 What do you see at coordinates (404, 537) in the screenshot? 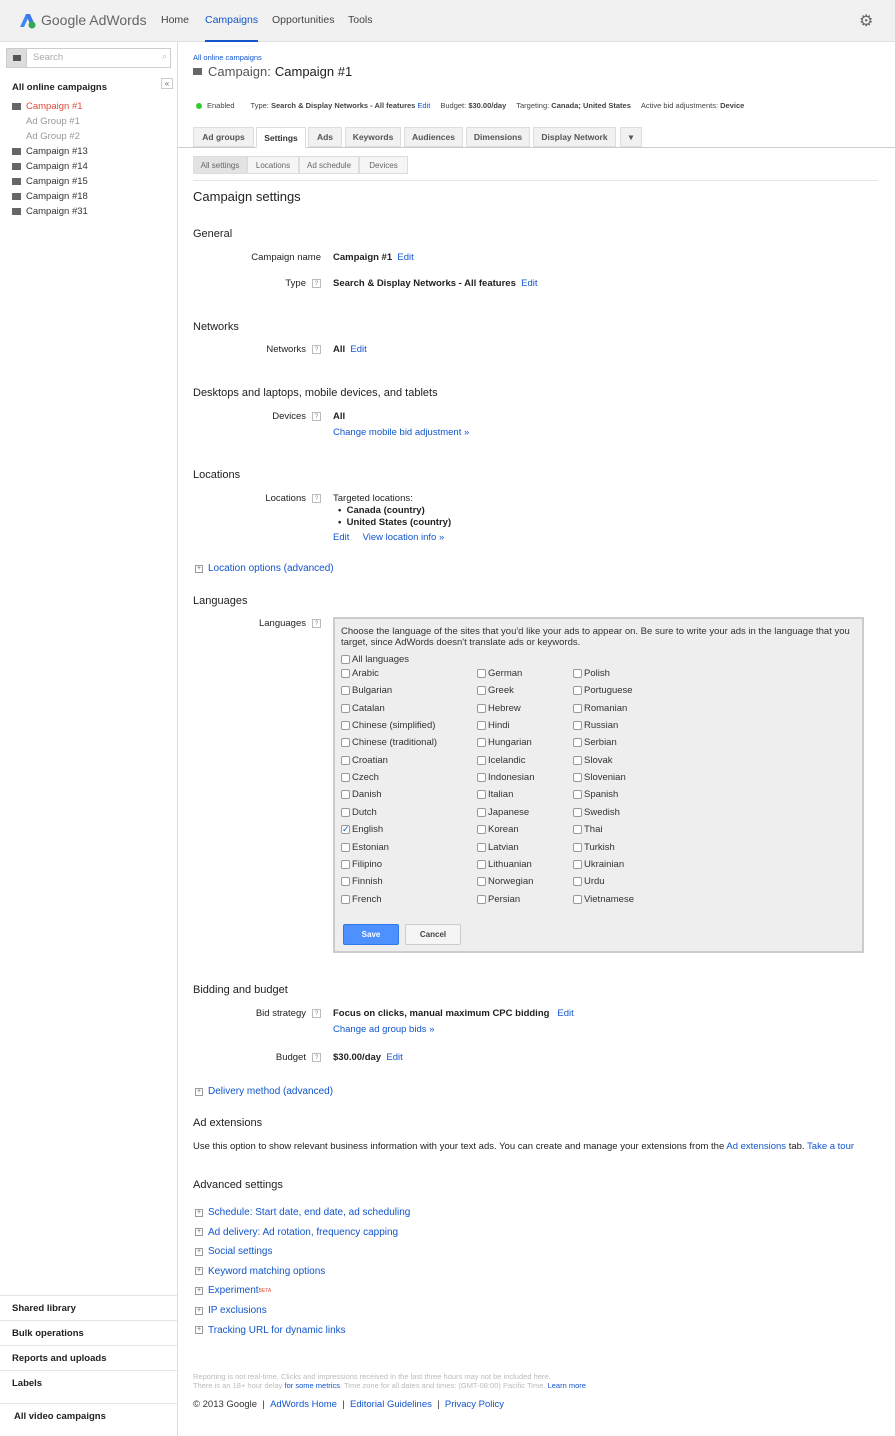
I see `view-location-info-link: View location info »` at bounding box center [404, 537].